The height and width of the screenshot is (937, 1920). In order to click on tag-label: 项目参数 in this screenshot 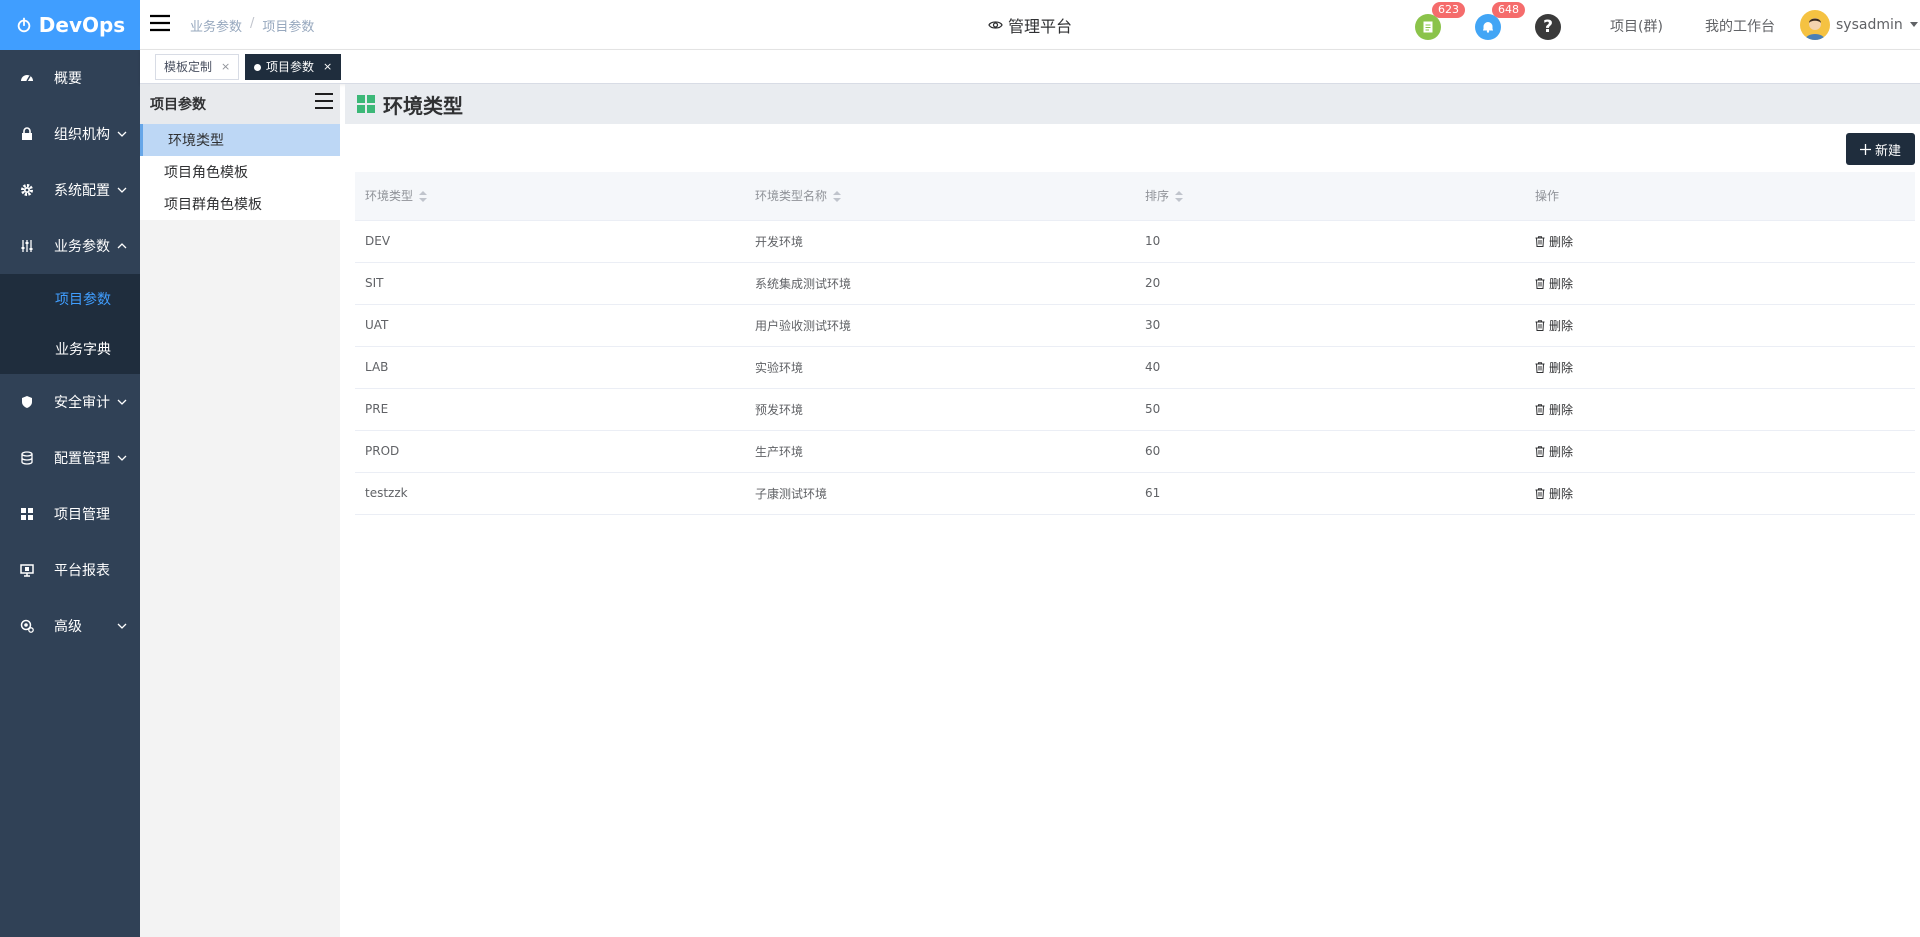, I will do `click(290, 67)`.